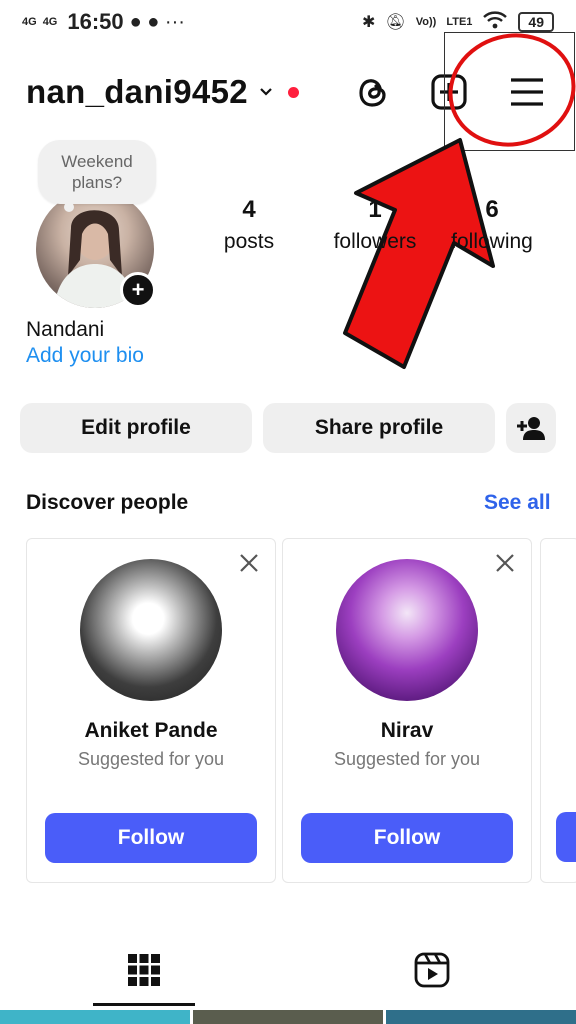 This screenshot has width=576, height=1024. I want to click on grid-icon, so click(144, 970).